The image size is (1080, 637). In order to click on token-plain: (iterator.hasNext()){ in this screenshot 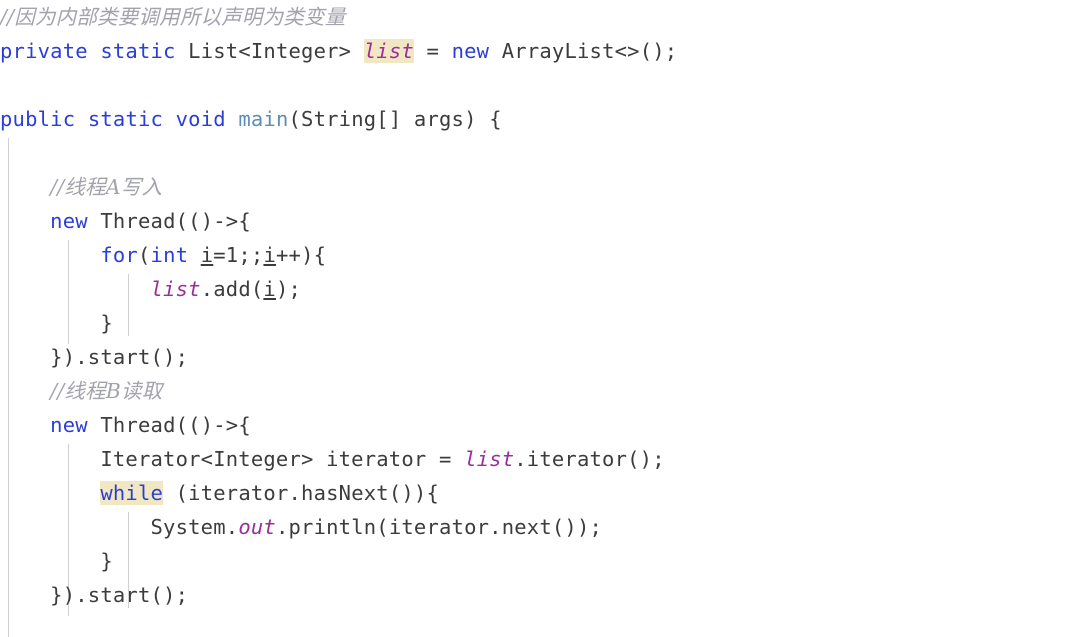, I will do `click(301, 493)`.